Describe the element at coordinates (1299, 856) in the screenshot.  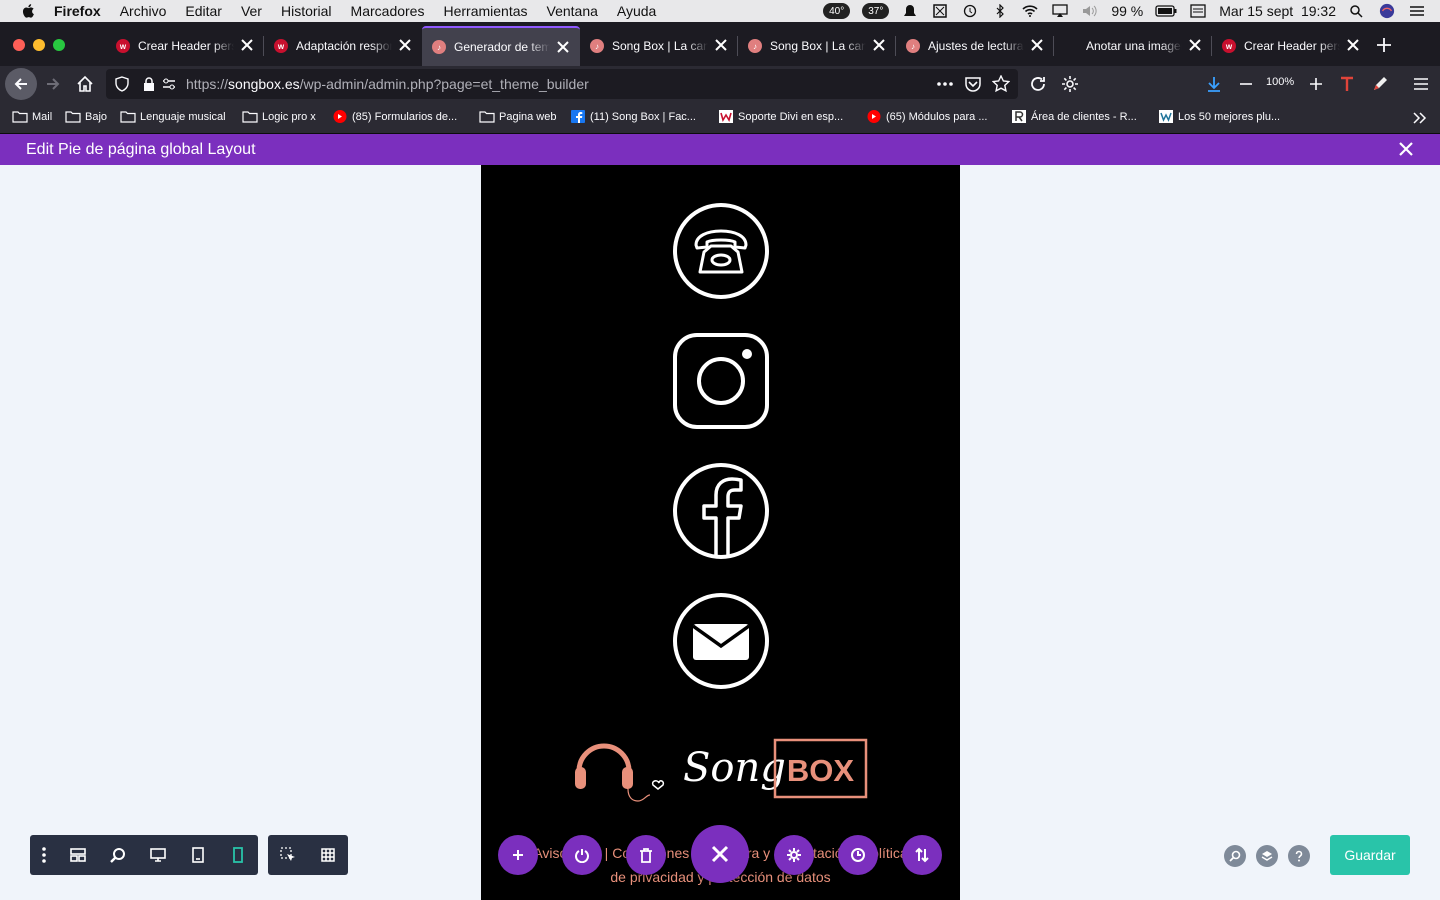
I see `help-button` at that location.